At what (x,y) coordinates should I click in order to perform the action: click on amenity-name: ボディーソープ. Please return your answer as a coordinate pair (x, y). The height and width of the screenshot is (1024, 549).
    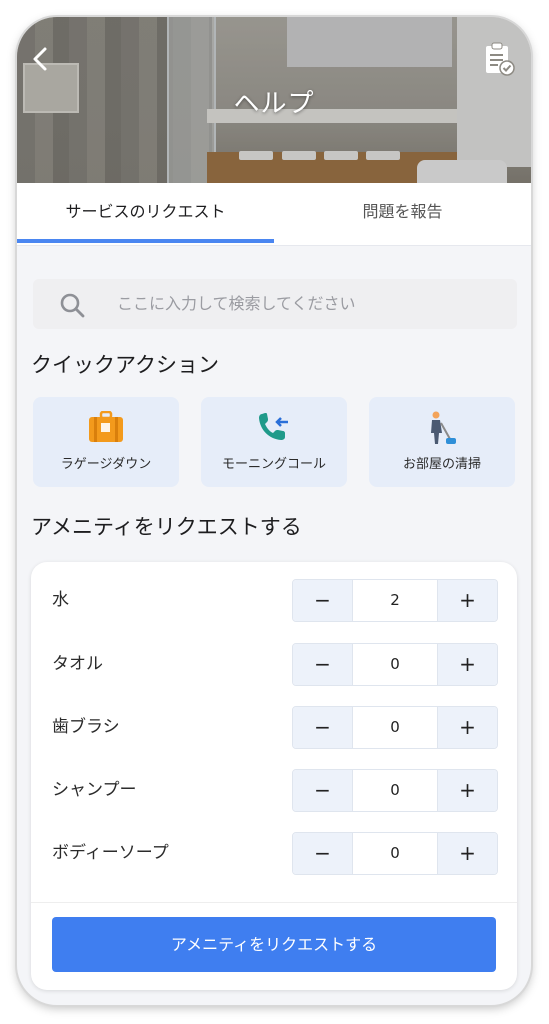
    Looking at the image, I should click on (110, 853).